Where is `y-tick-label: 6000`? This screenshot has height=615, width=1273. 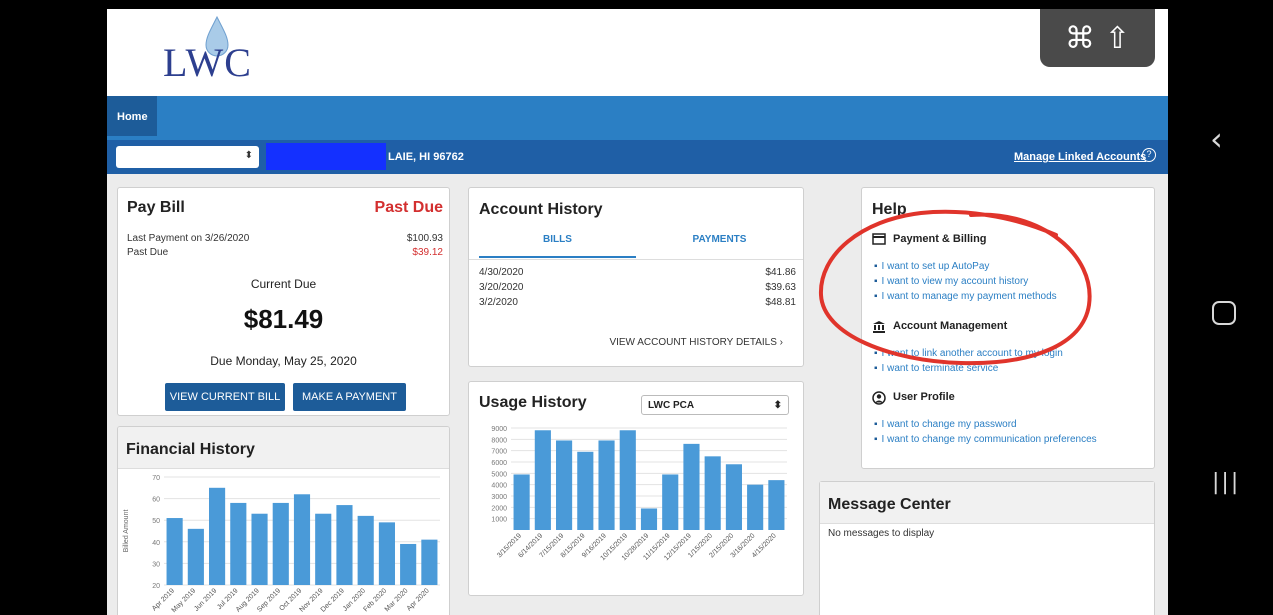
y-tick-label: 6000 is located at coordinates (499, 463).